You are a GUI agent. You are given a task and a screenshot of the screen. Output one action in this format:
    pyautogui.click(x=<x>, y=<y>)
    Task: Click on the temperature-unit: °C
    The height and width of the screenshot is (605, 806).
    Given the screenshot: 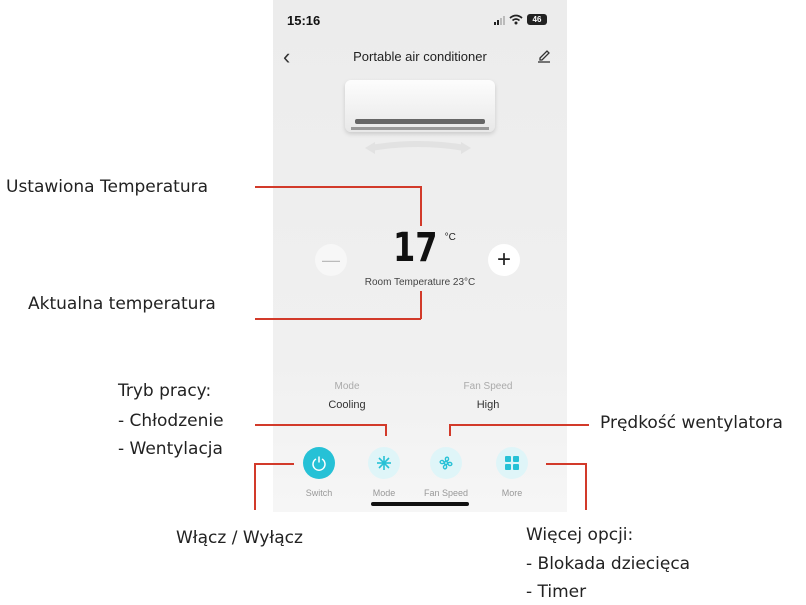 What is the action you would take?
    pyautogui.click(x=450, y=237)
    